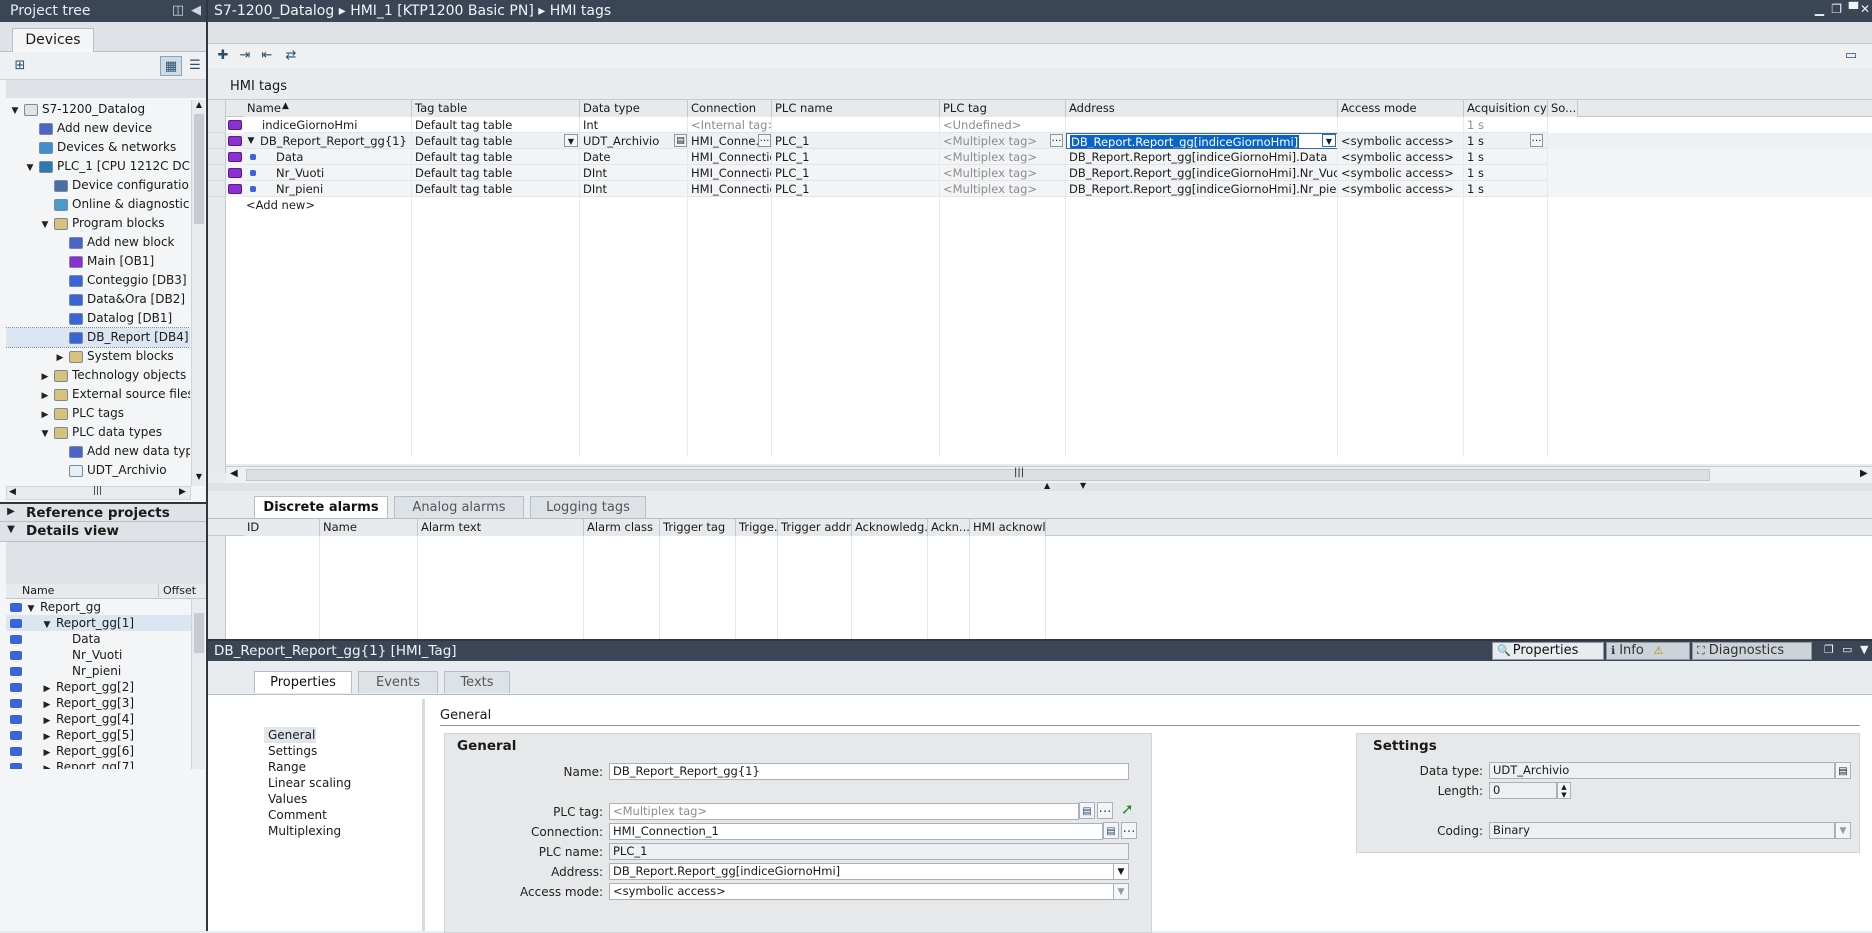  Describe the element at coordinates (285, 106) in the screenshot. I see `sort-asc-icon: ▲` at that location.